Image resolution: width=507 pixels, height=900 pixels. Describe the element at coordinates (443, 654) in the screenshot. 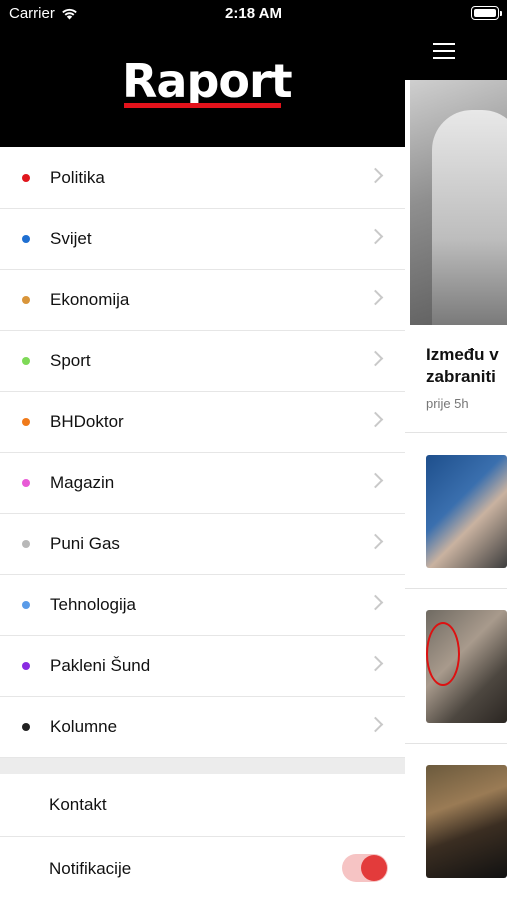

I see `highlight-circle` at that location.